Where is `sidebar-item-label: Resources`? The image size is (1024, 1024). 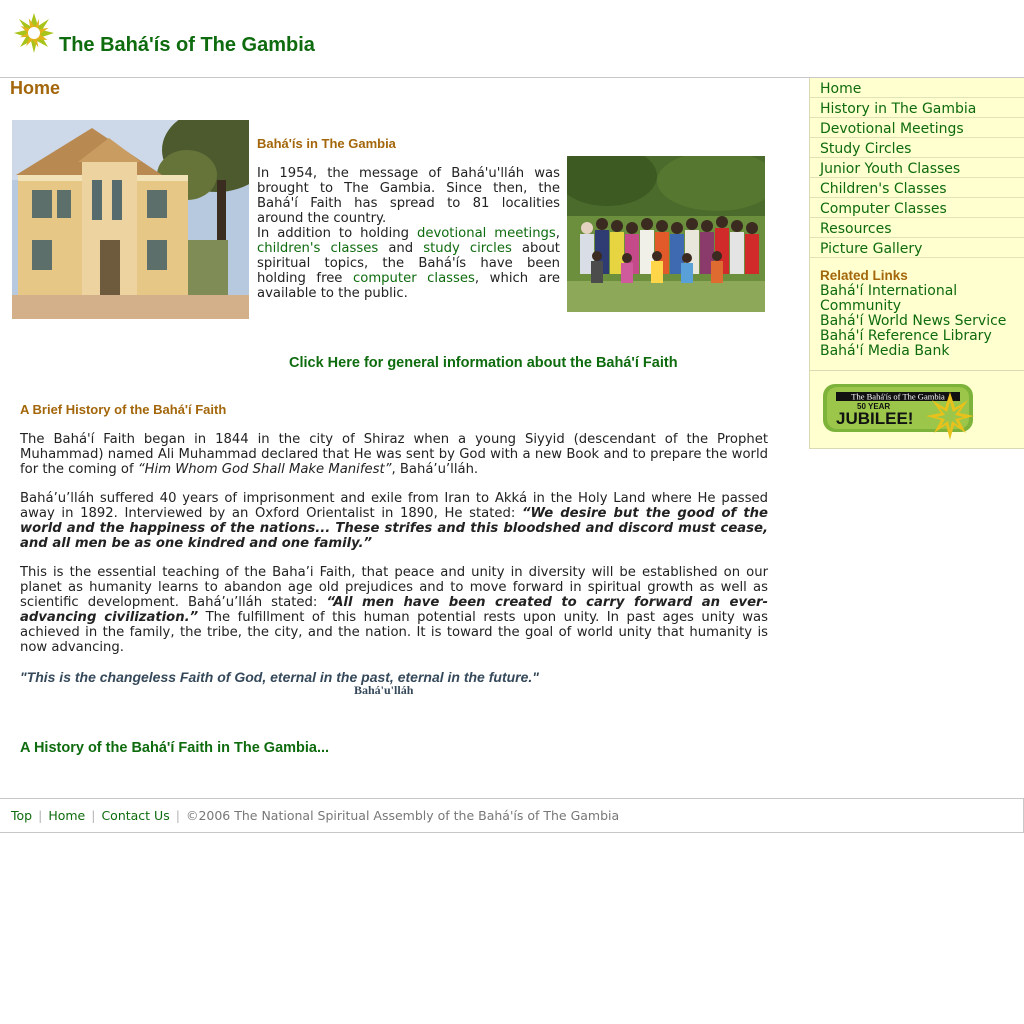
sidebar-item-label: Resources is located at coordinates (856, 229).